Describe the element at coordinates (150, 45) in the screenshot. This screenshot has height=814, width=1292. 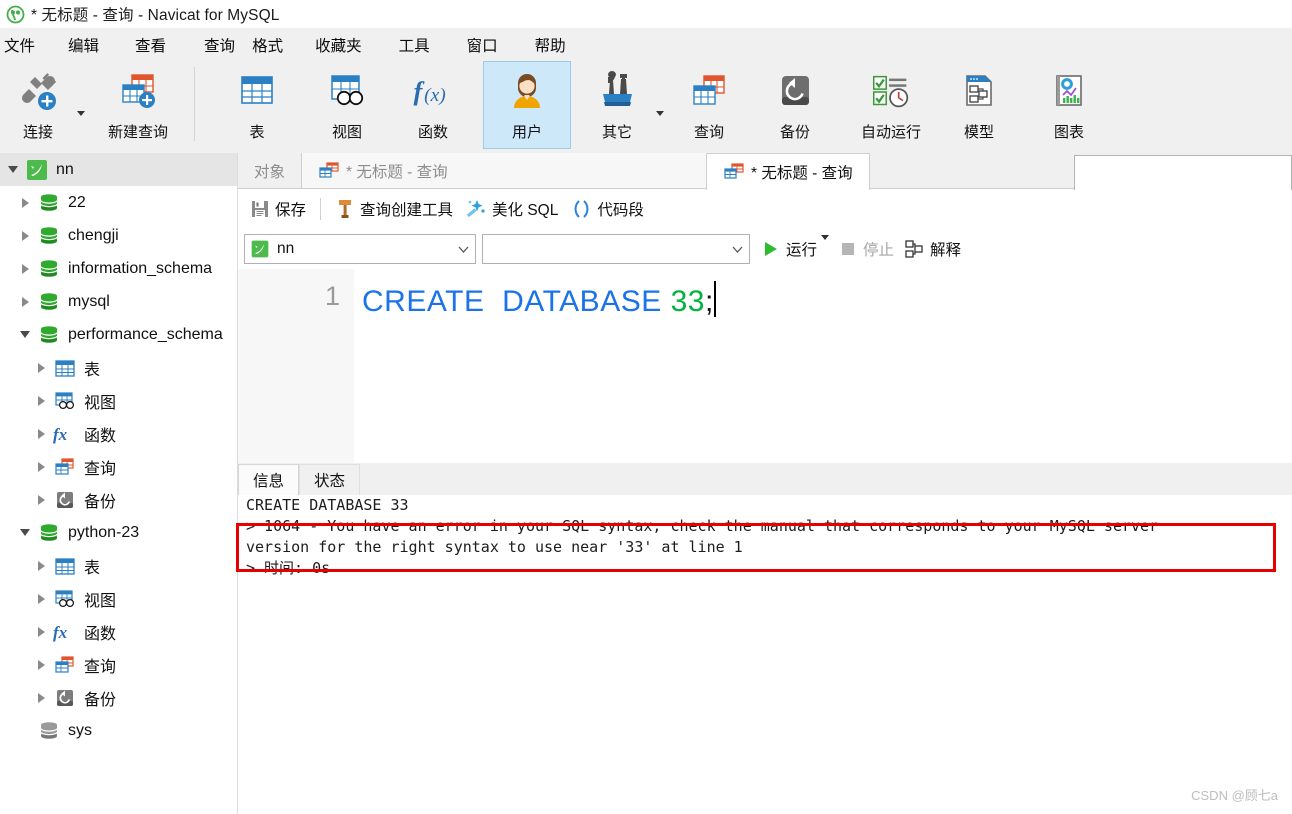
I see `menu-item-view: 查看` at that location.